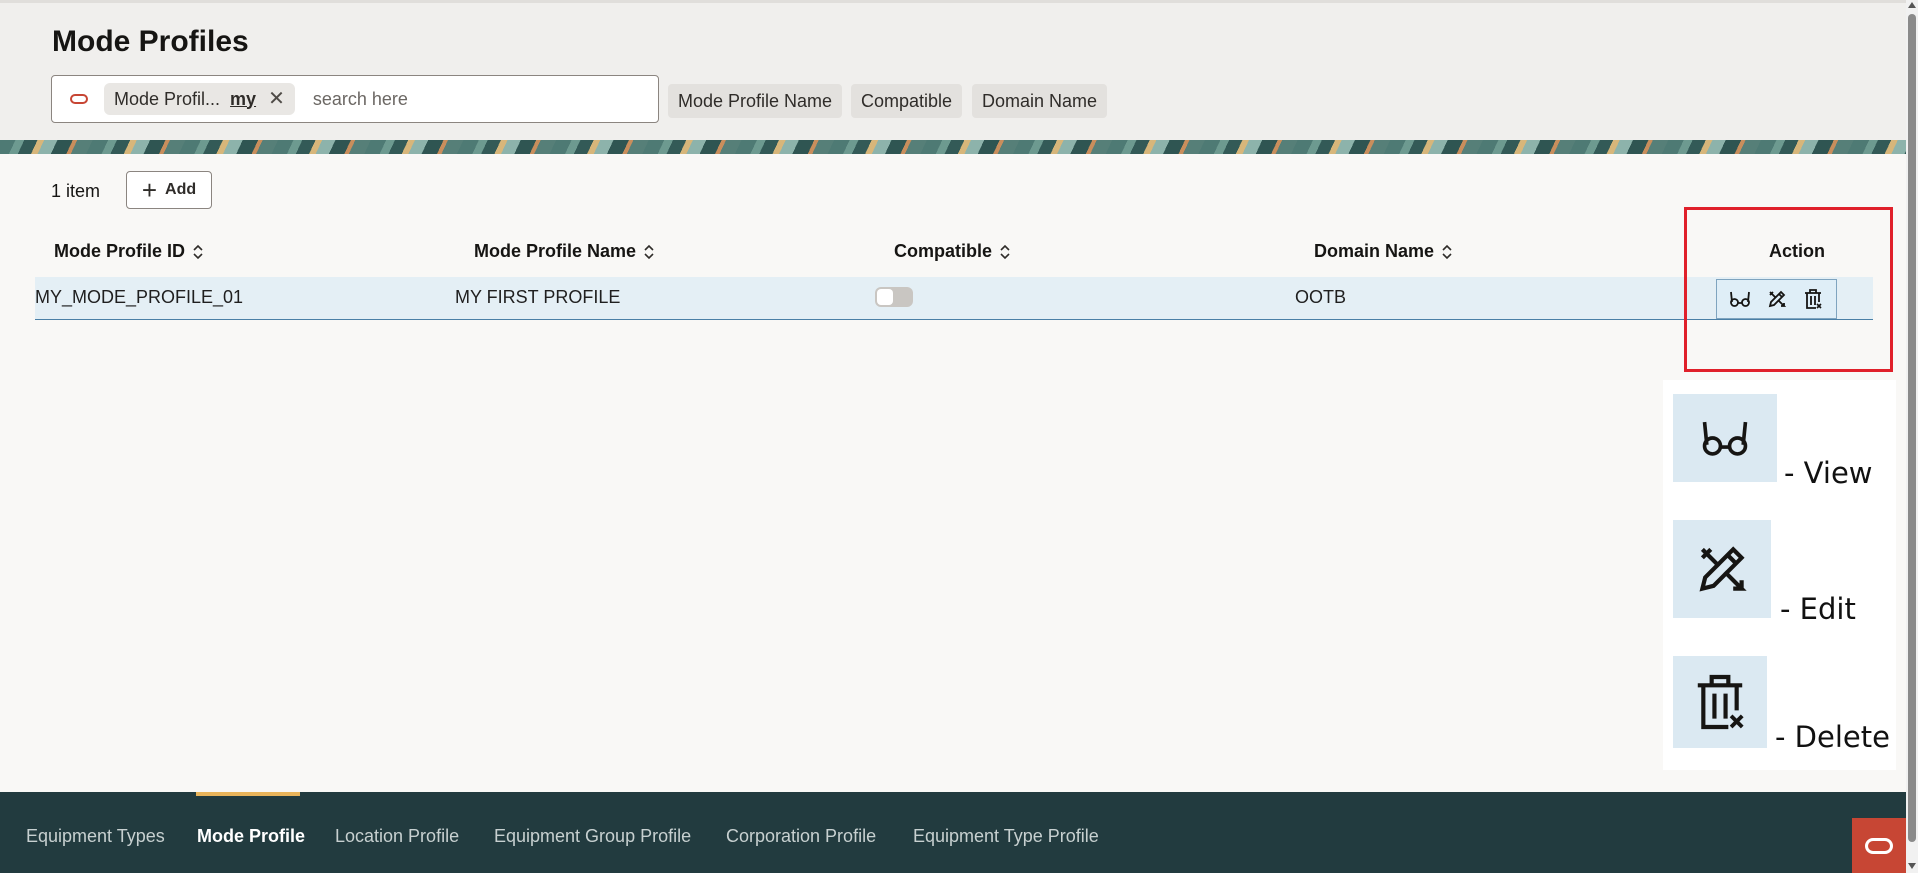 This screenshot has width=1918, height=873. What do you see at coordinates (1912, 5) in the screenshot?
I see `scroll-up-icon` at bounding box center [1912, 5].